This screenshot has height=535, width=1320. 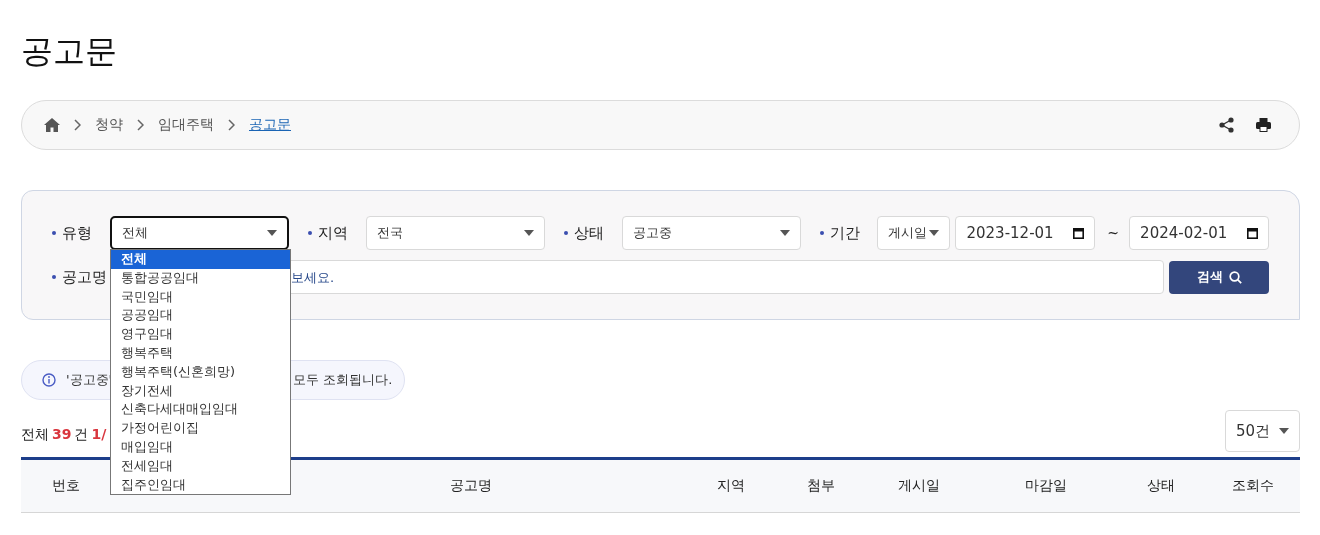 I want to click on filter-label: 기간, so click(x=848, y=233).